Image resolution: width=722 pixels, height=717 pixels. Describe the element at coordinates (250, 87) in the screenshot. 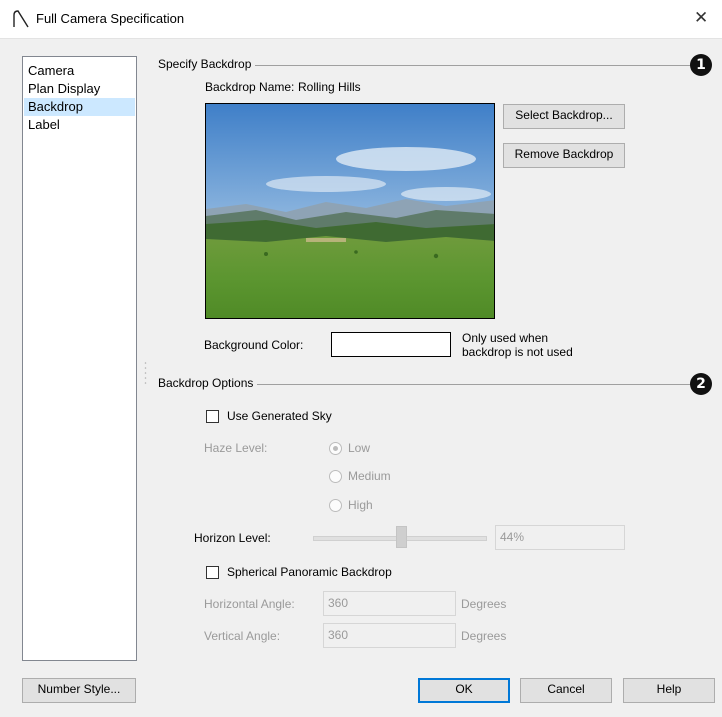

I see `backdrop-name-label: Backdrop Name:` at that location.